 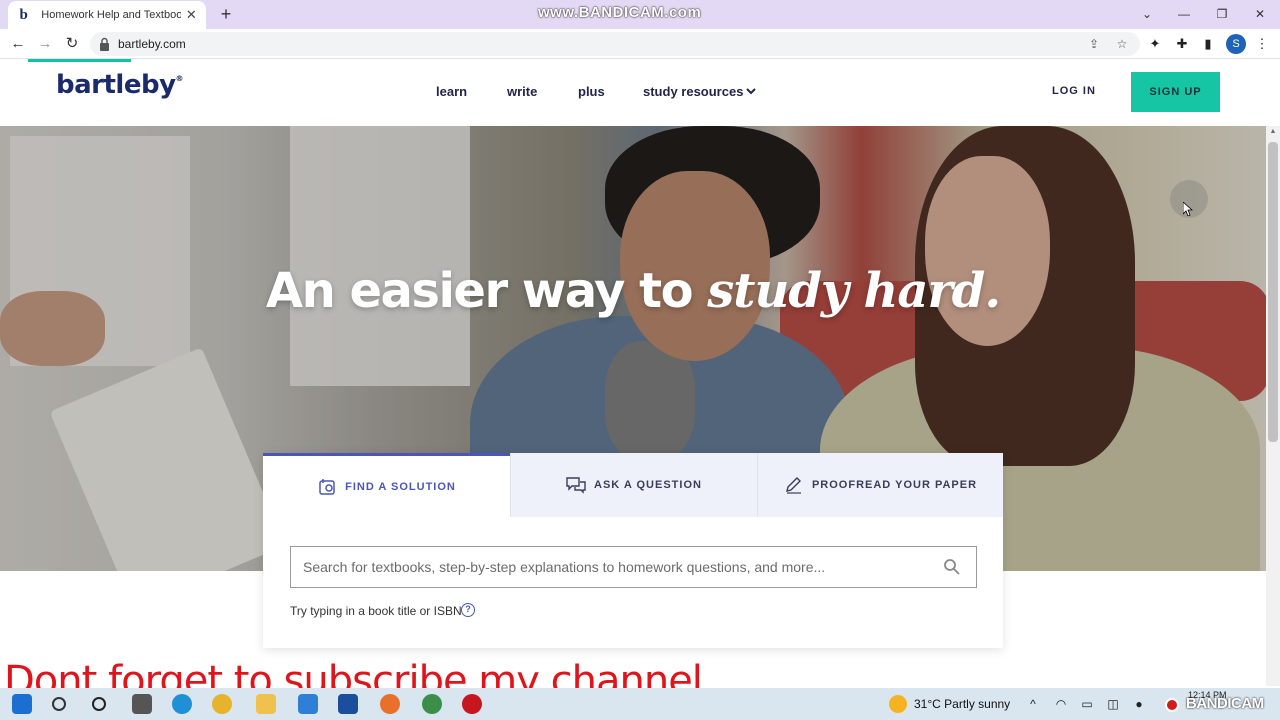 I want to click on logo-registered-mark: ®, so click(x=179, y=78).